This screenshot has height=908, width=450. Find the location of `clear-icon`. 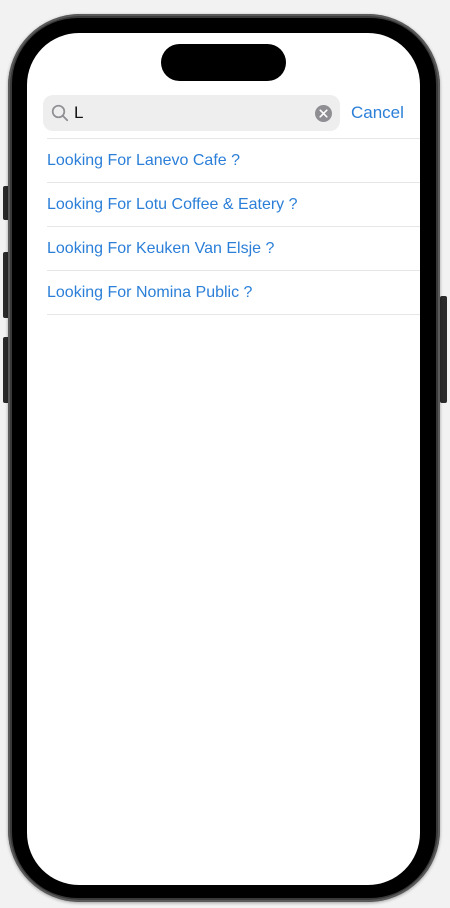

clear-icon is located at coordinates (323, 113).